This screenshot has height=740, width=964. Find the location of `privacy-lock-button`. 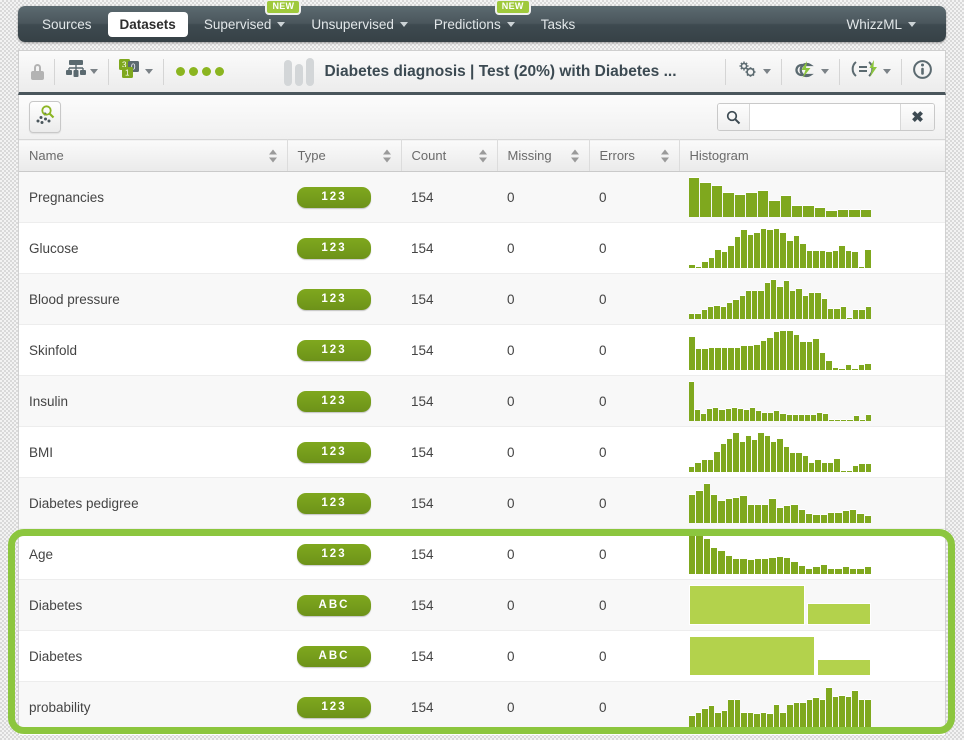

privacy-lock-button is located at coordinates (37, 72).